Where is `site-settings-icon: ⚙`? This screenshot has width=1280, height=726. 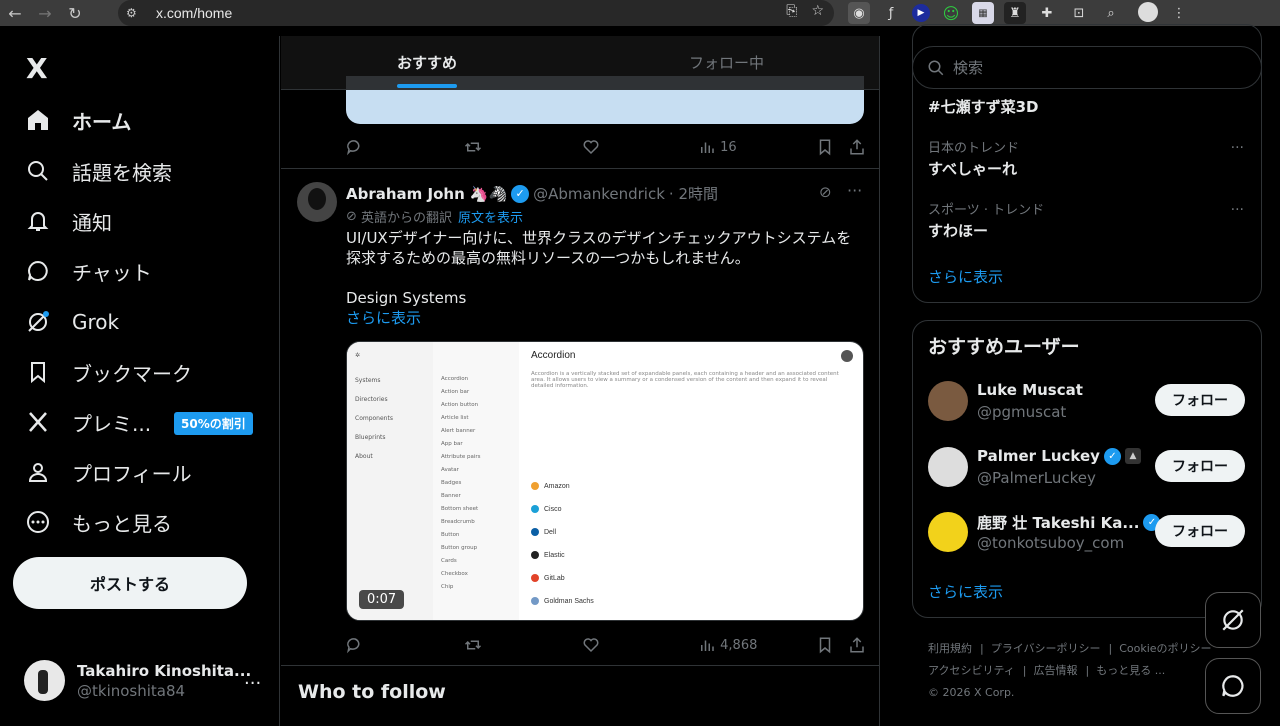
site-settings-icon: ⚙ is located at coordinates (137, 13).